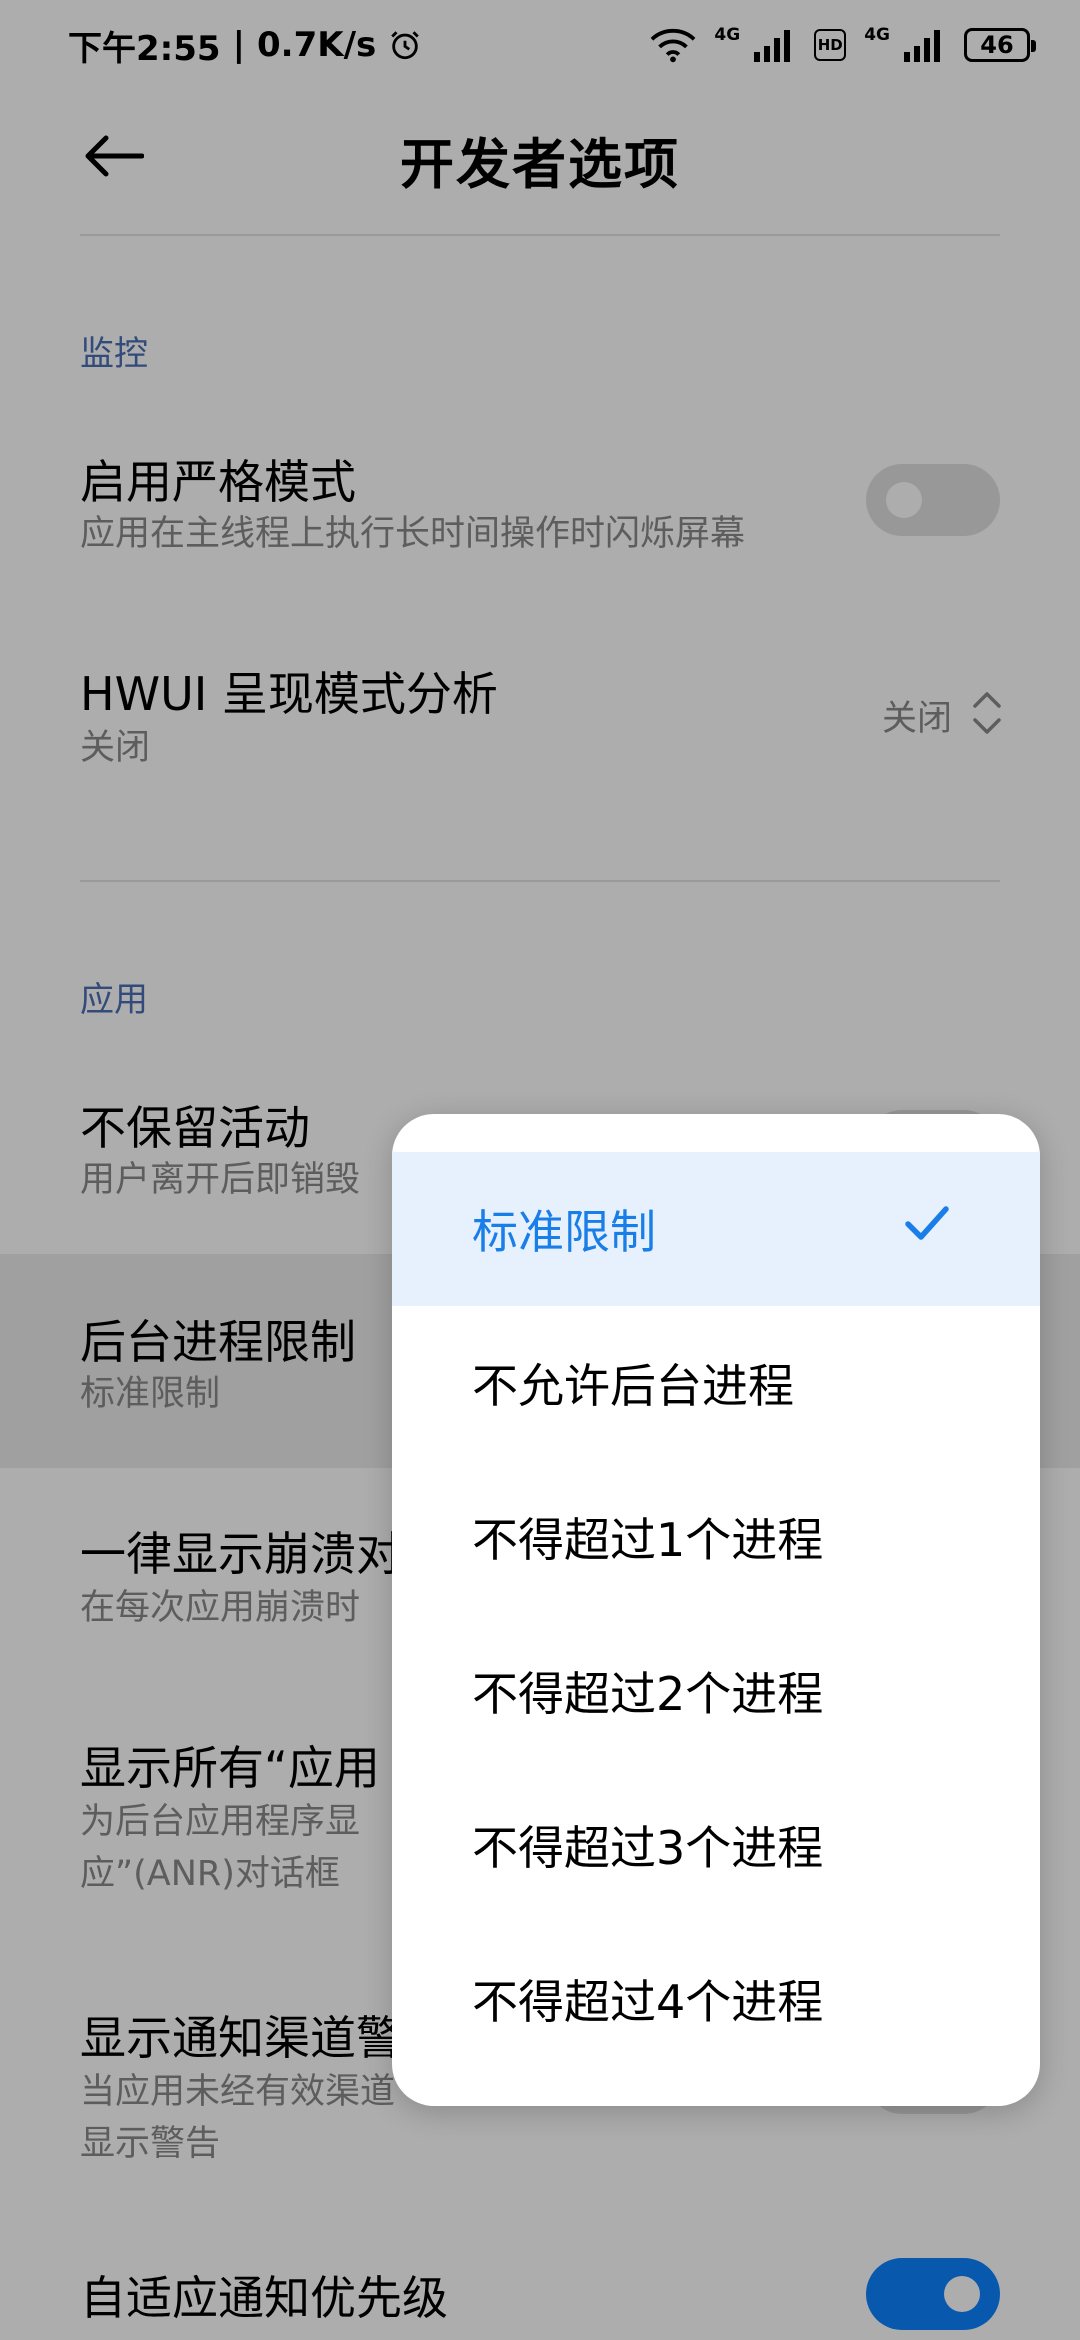  I want to click on popup-option-label: 不得超过4个进程, so click(648, 2002).